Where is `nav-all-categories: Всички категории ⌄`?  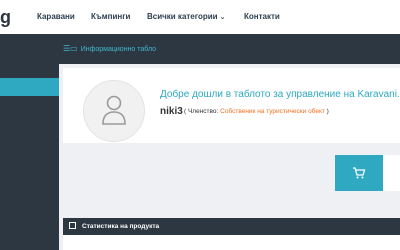
nav-all-categories: Всички категории ⌄ is located at coordinates (186, 16).